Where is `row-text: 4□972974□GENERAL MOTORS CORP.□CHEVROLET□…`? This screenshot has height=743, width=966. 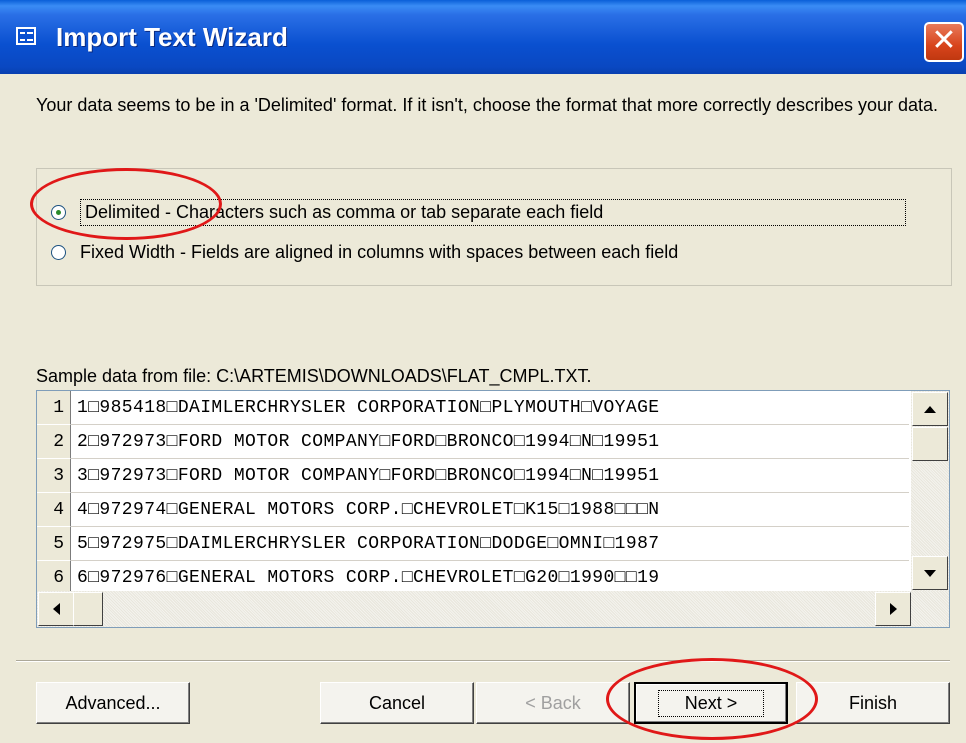
row-text: 4□972974□GENERAL MOTORS CORP.□CHEVROLET□… is located at coordinates (490, 510).